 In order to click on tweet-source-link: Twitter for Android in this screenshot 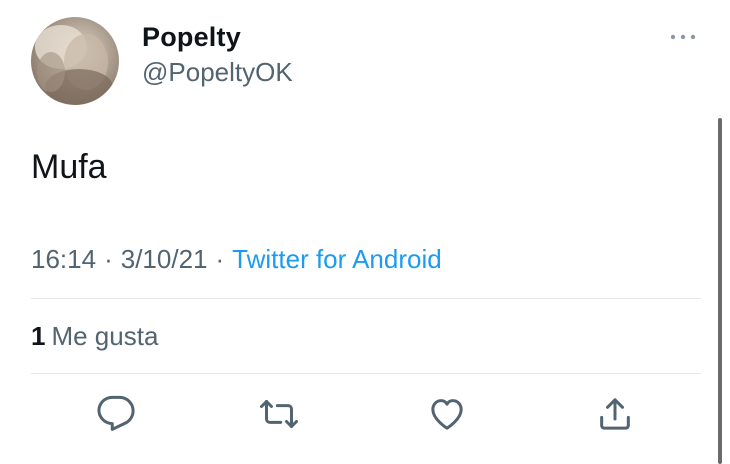, I will do `click(337, 259)`.